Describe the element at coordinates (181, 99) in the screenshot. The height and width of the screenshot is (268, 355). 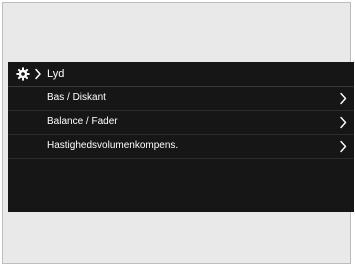
I see `menu-item-bass-treble: Bas / Diskant` at that location.